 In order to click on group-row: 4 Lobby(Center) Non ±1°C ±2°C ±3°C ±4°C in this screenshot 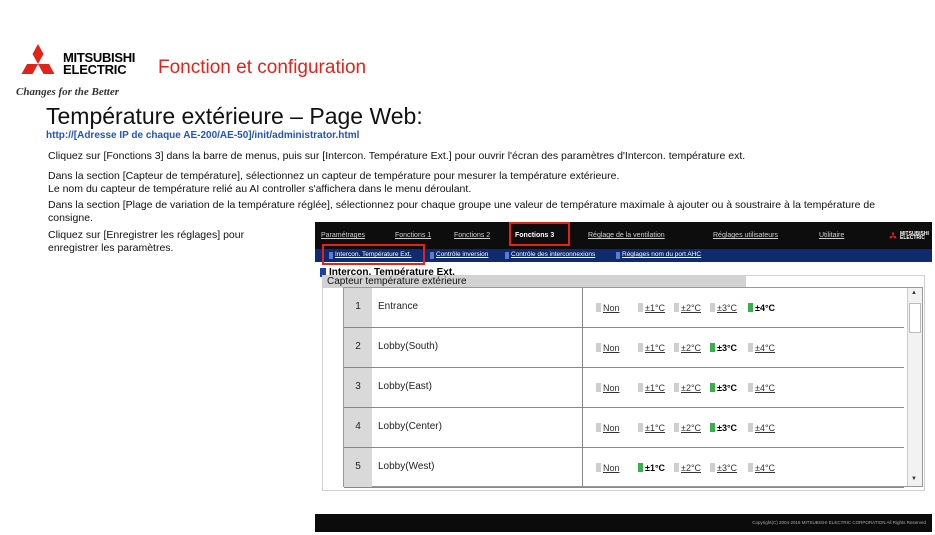, I will do `click(624, 428)`.